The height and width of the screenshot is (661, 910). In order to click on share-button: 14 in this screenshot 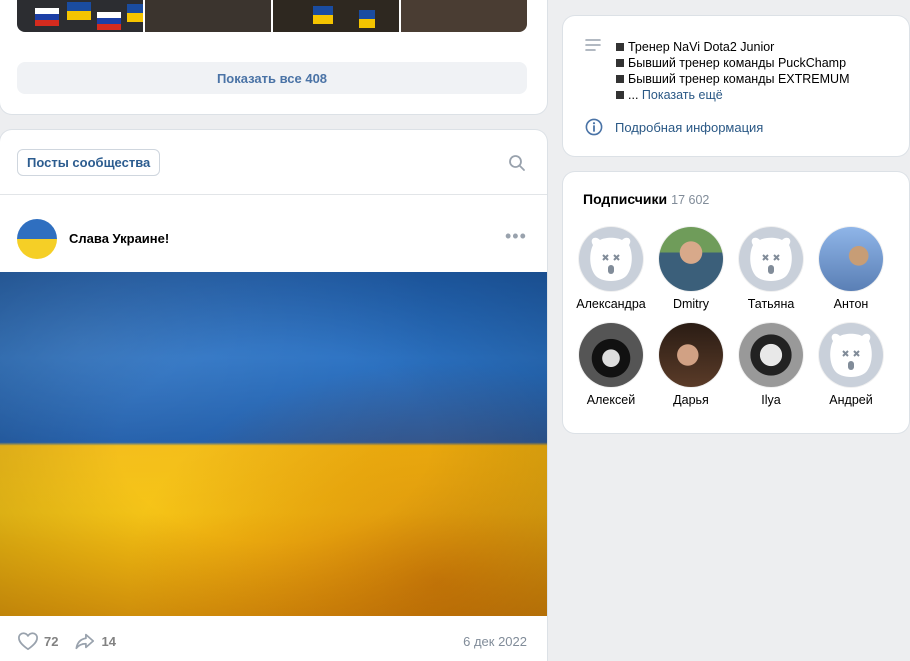, I will do `click(95, 641)`.